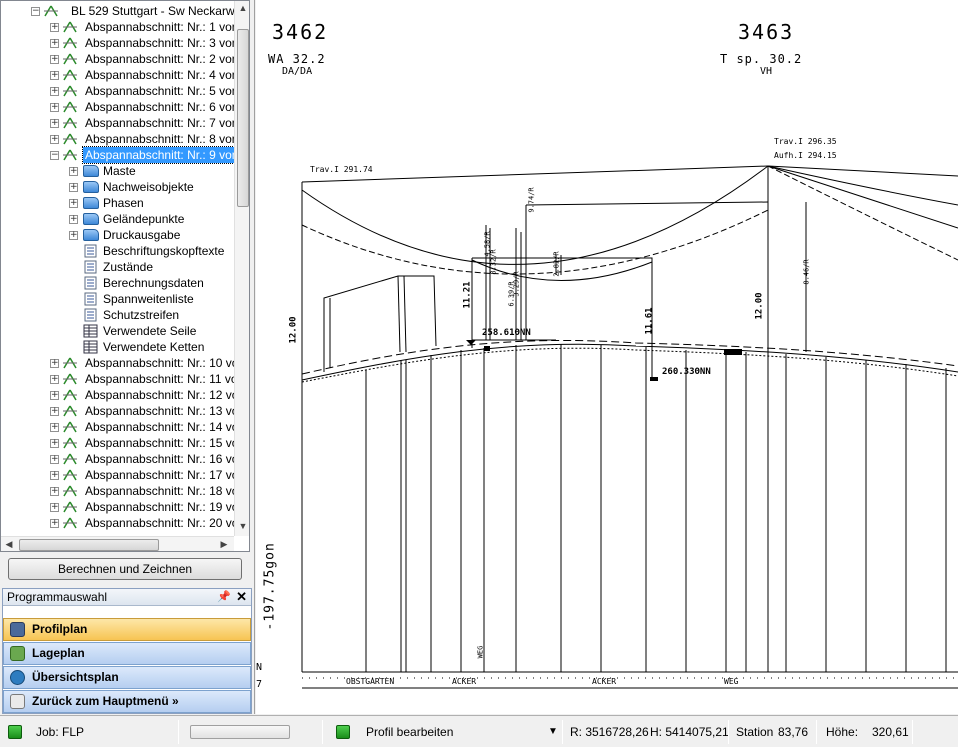 This screenshot has width=958, height=747. What do you see at coordinates (123, 155) in the screenshot?
I see `tree-section-node-selected: − Abspannabschnitt: Nr.: 9 von:` at bounding box center [123, 155].